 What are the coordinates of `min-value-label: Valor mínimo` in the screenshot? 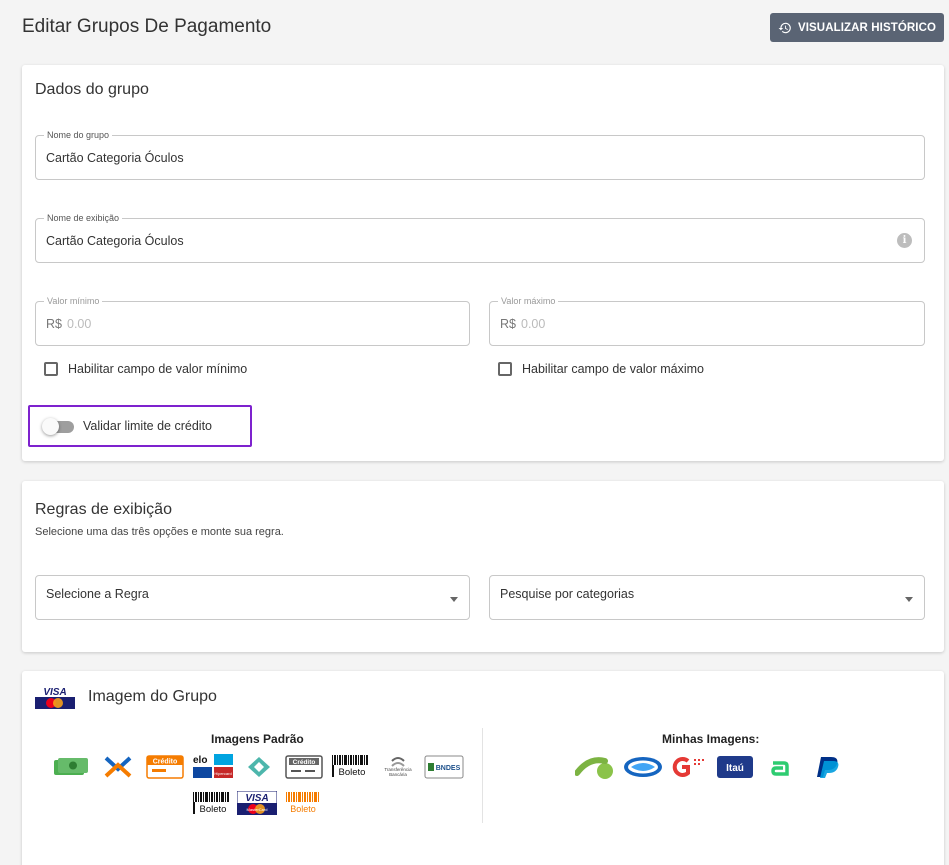 It's located at (73, 301).